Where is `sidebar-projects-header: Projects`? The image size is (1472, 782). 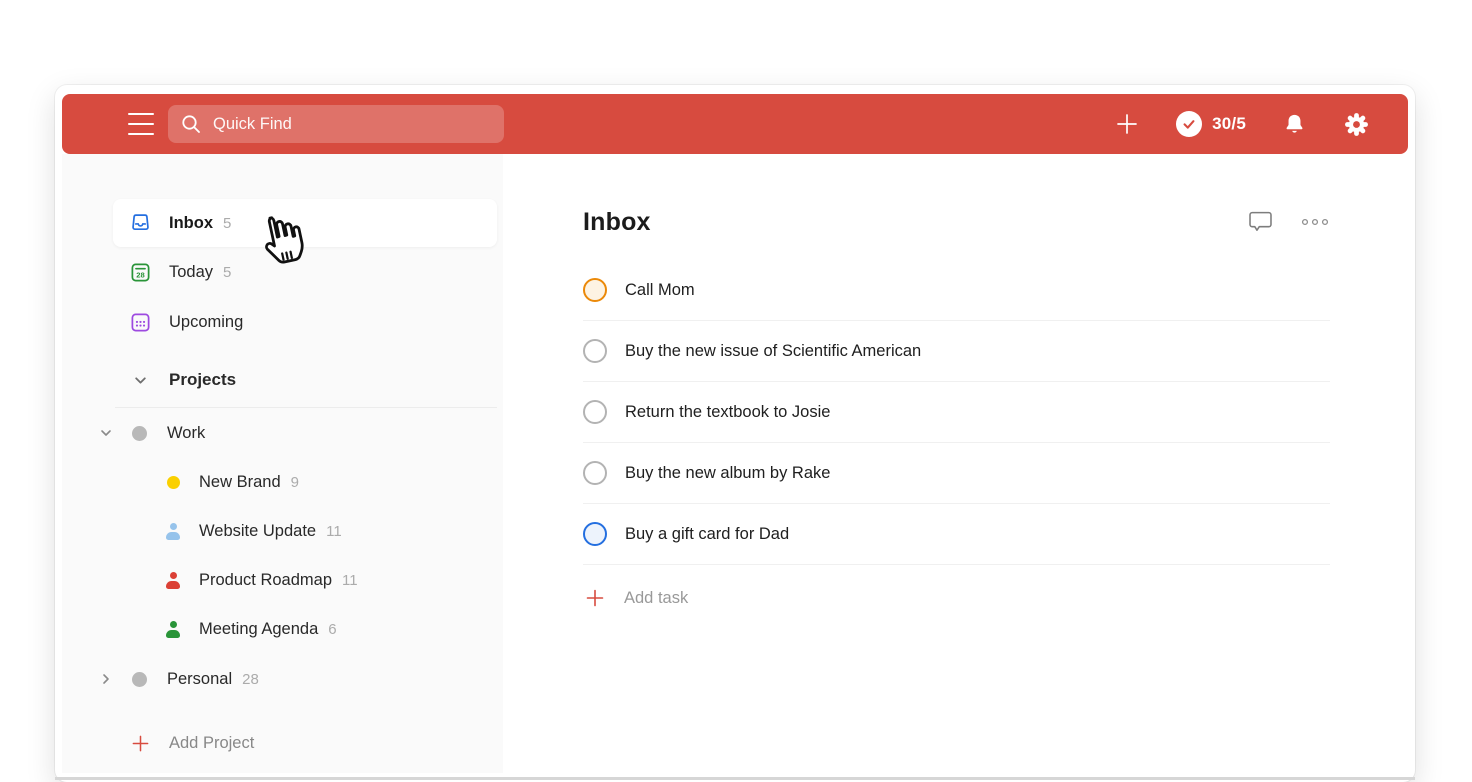
sidebar-projects-header: Projects is located at coordinates (305, 380).